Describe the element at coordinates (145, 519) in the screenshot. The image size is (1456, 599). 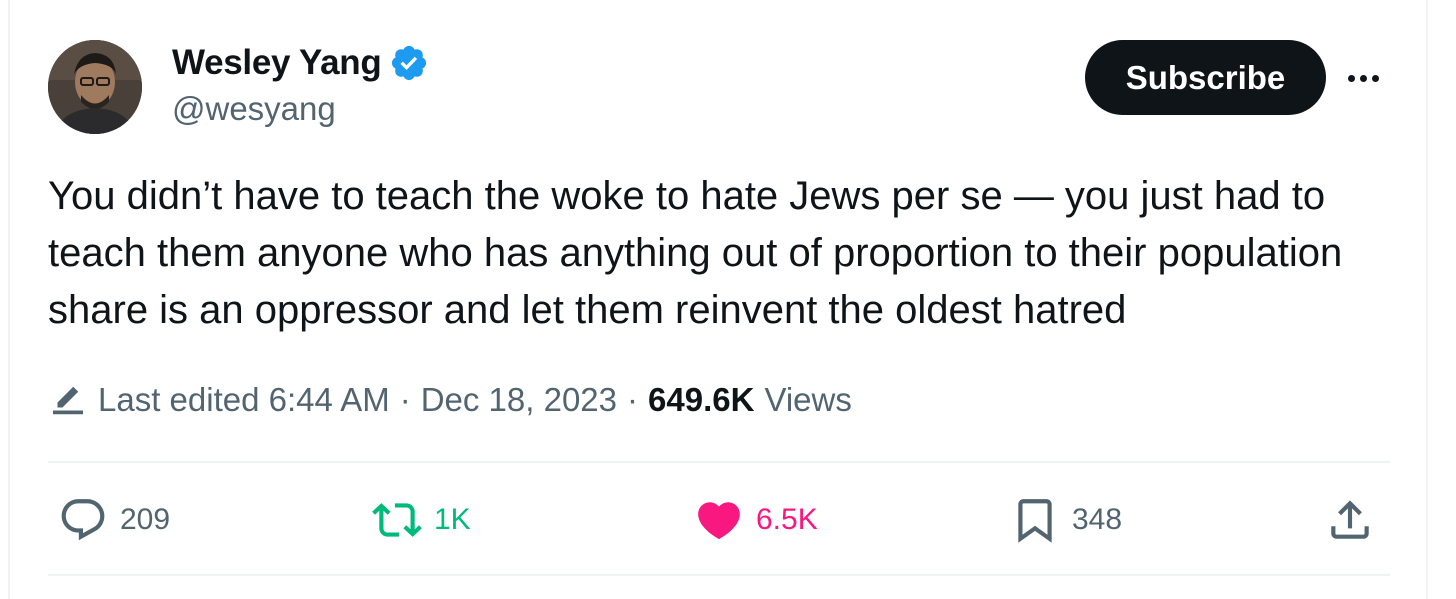
I see `reply-count: 209` at that location.